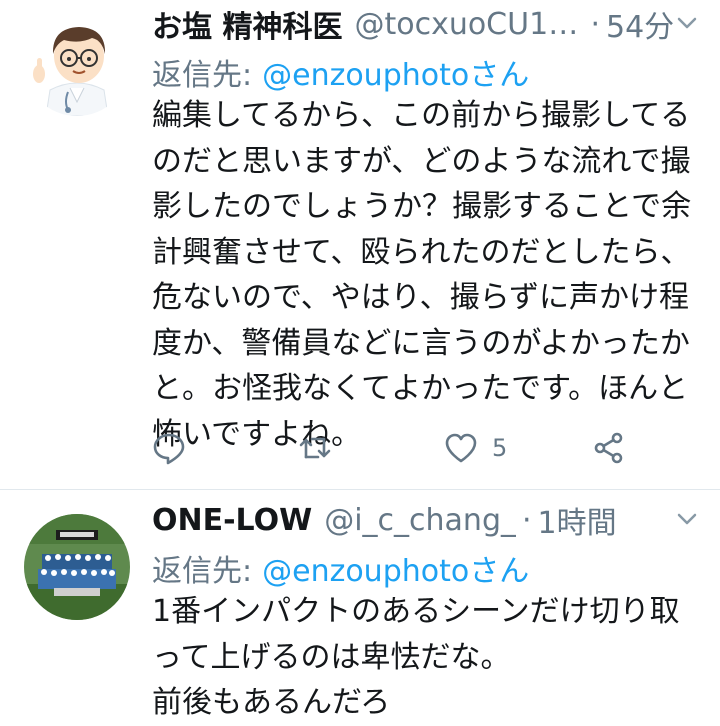 Image resolution: width=720 pixels, height=726 pixels. Describe the element at coordinates (461, 448) in the screenshot. I see `heart-icon` at that location.